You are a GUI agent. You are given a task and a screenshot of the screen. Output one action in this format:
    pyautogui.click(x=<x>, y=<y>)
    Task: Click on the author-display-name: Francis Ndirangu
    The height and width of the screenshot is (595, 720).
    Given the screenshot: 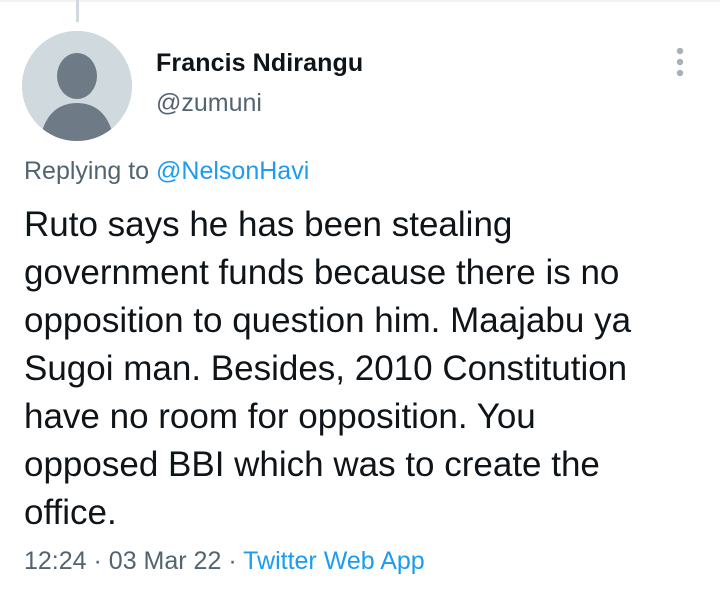 What is the action you would take?
    pyautogui.click(x=259, y=63)
    